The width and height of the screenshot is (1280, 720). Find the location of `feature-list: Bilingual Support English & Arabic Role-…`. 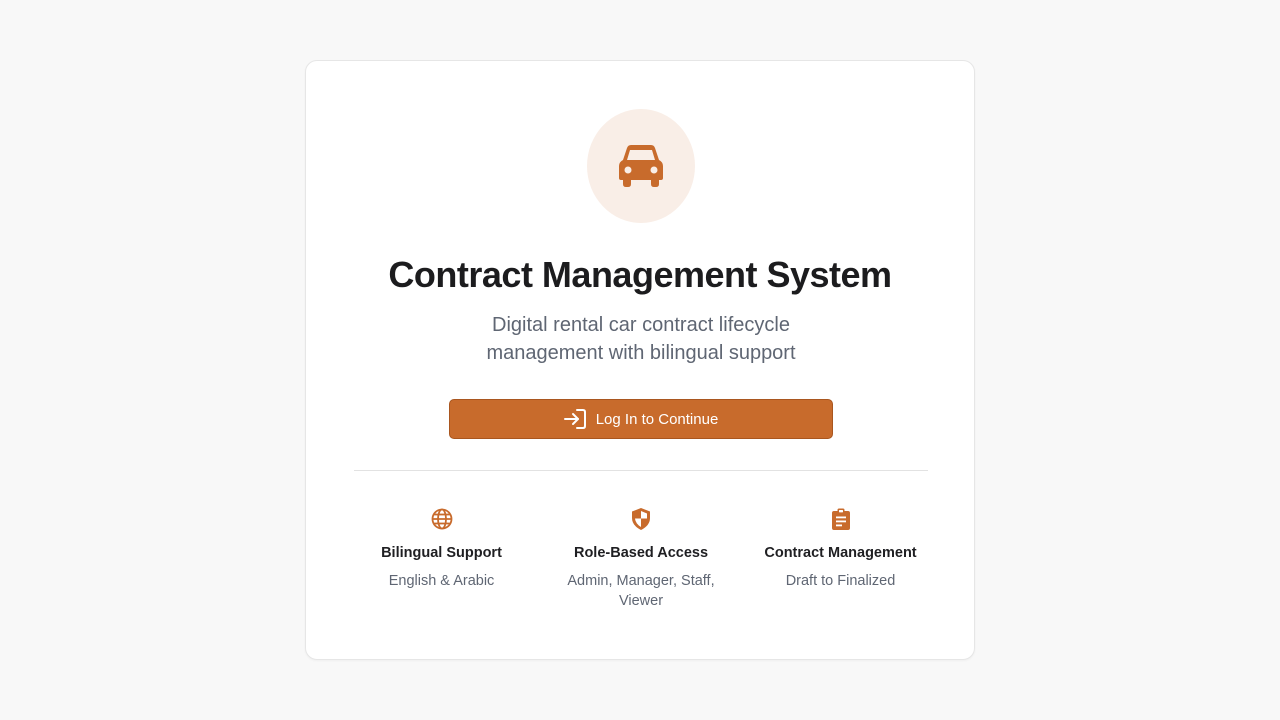

feature-list: Bilingual Support English & Arabic Role-… is located at coordinates (641, 559).